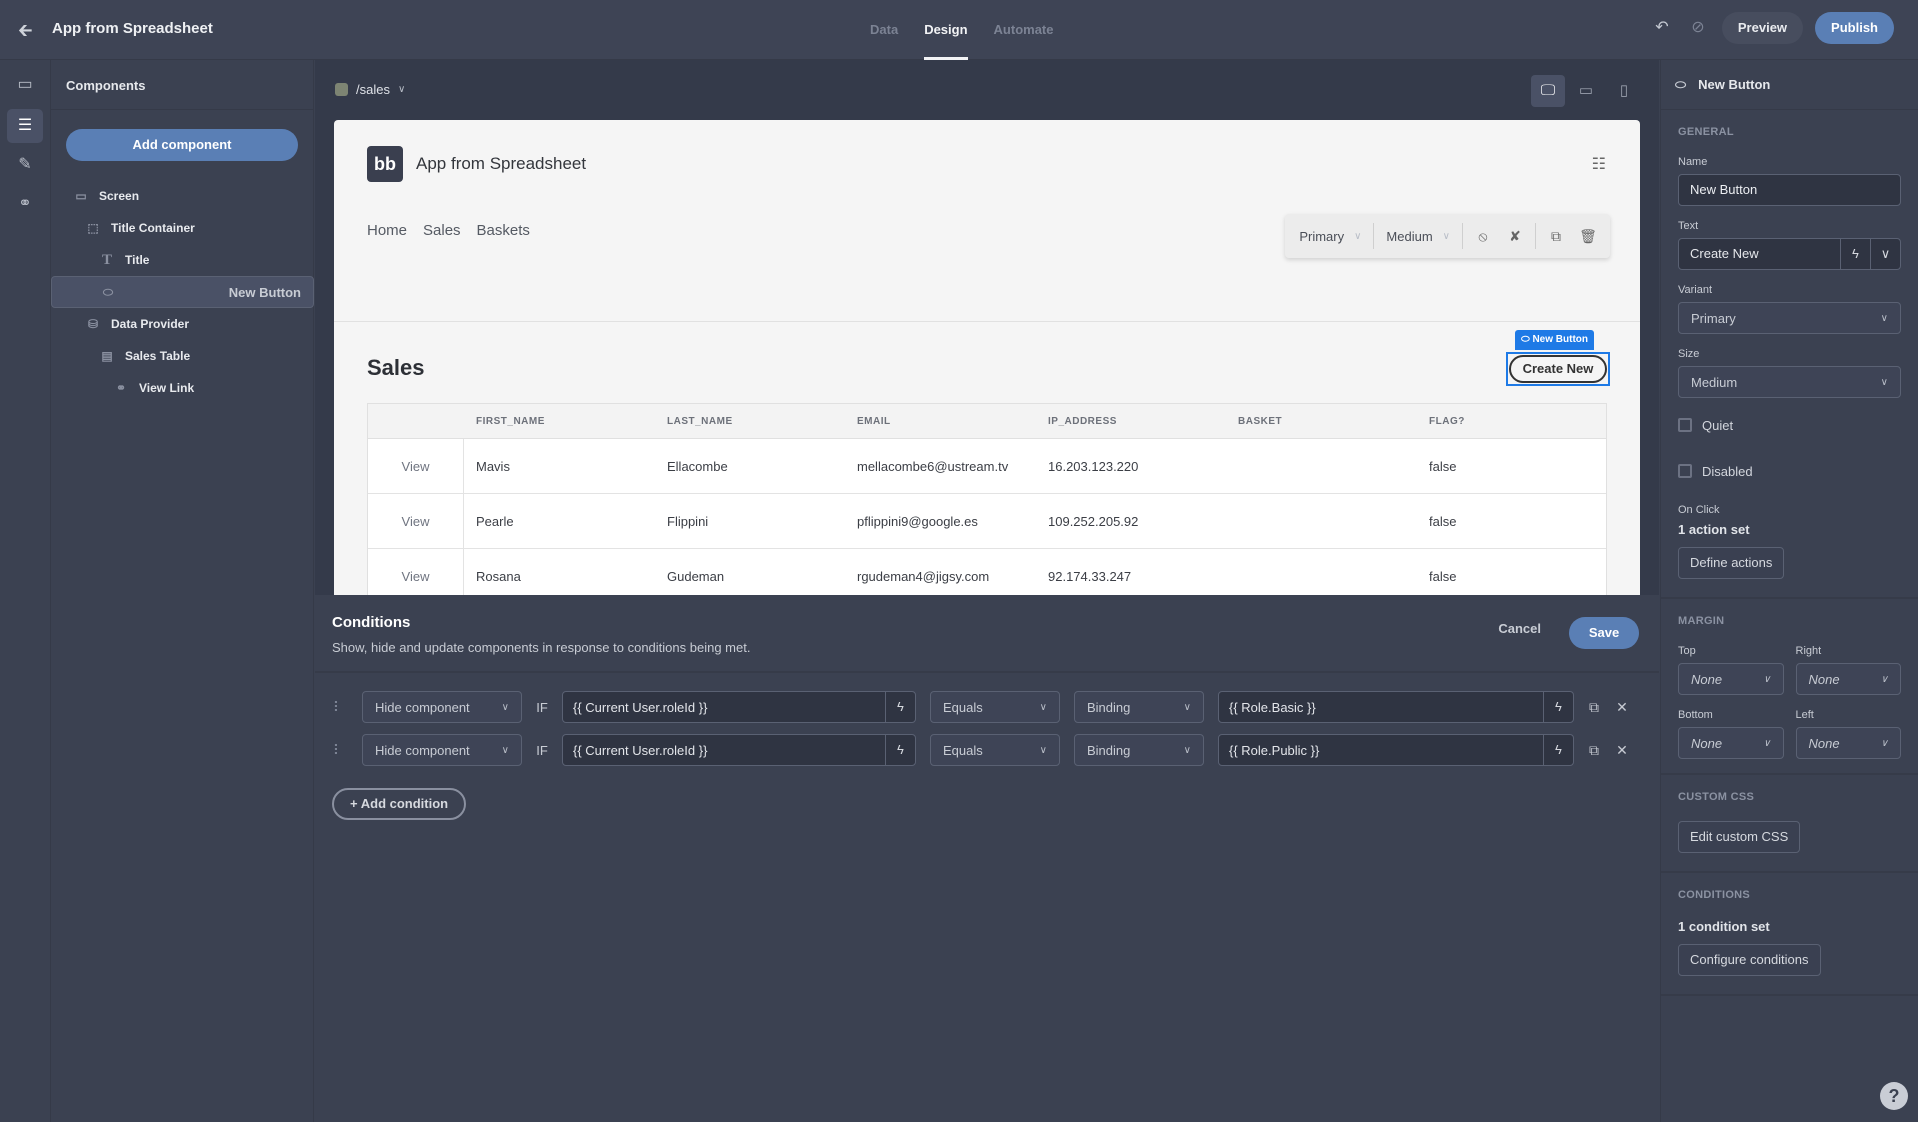 This screenshot has width=1918, height=1122. What do you see at coordinates (25, 591) in the screenshot?
I see `nav-rail: ▭ ☰ ✎ ⚭` at bounding box center [25, 591].